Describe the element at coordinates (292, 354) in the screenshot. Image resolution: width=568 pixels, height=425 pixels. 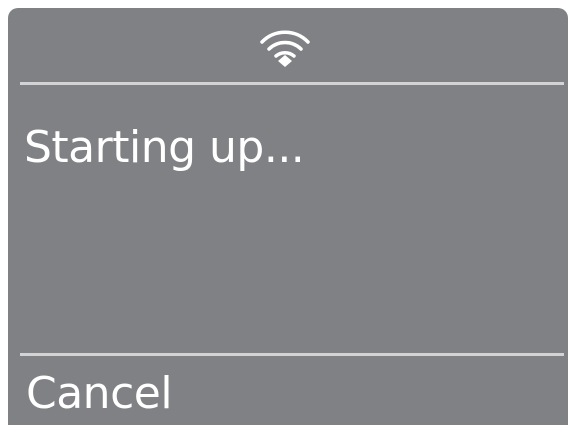
I see `bottom-divider` at that location.